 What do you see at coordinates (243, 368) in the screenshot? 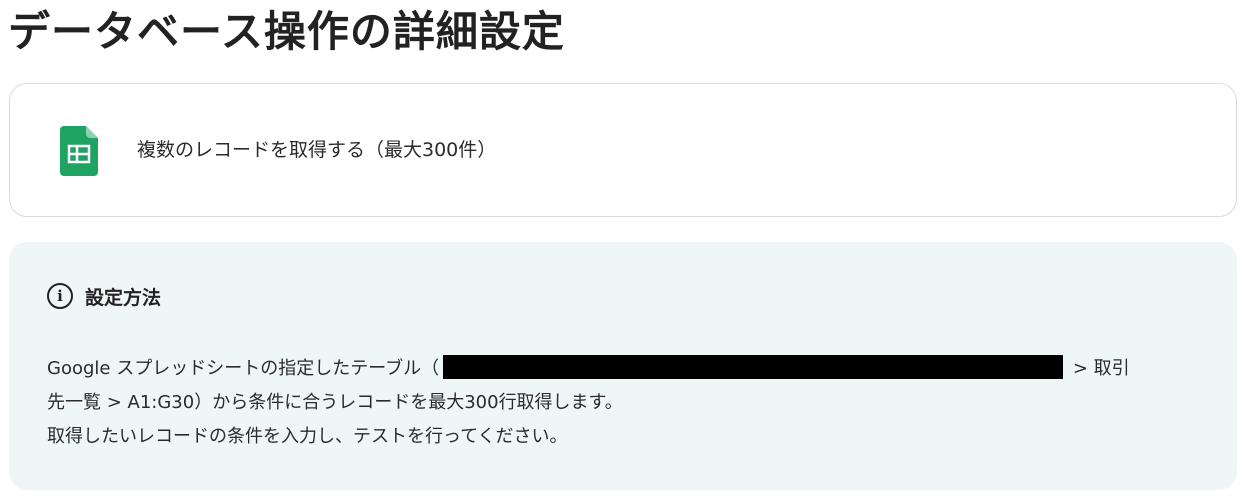
I see `info-line-1-prefix: Google スプレッドシートの指定したテーブル（` at bounding box center [243, 368].